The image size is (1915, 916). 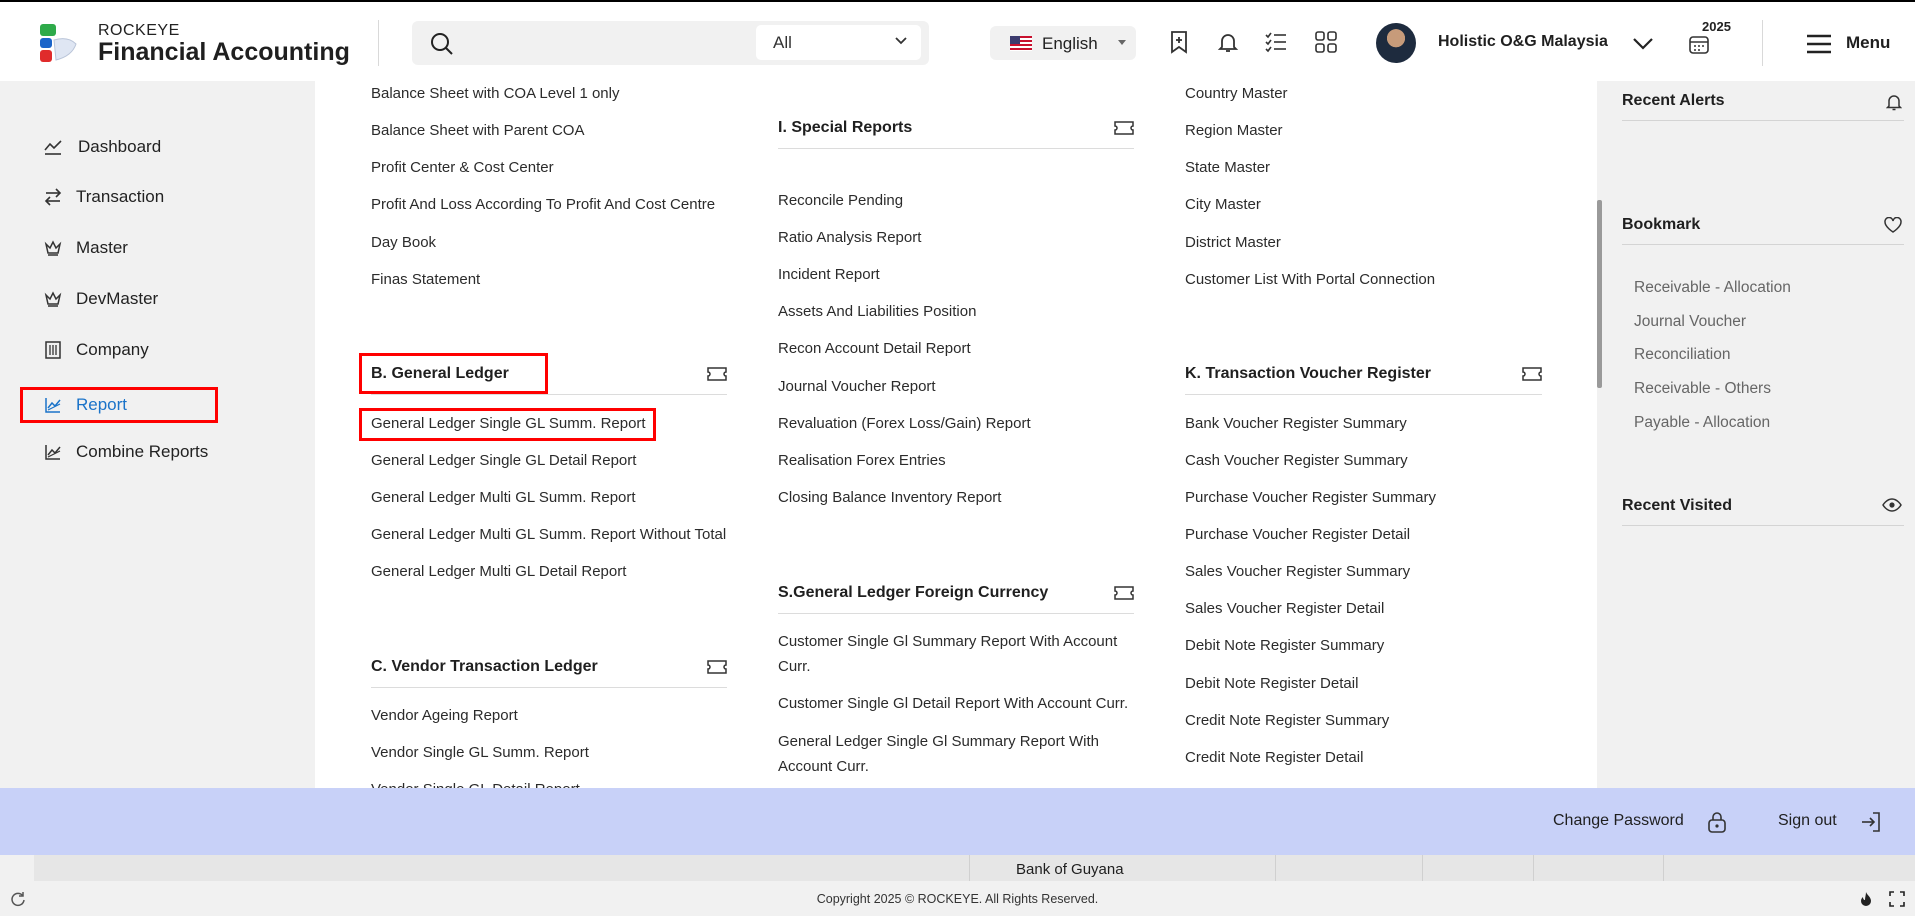 I want to click on sidebar-item-report: Report, so click(x=119, y=405).